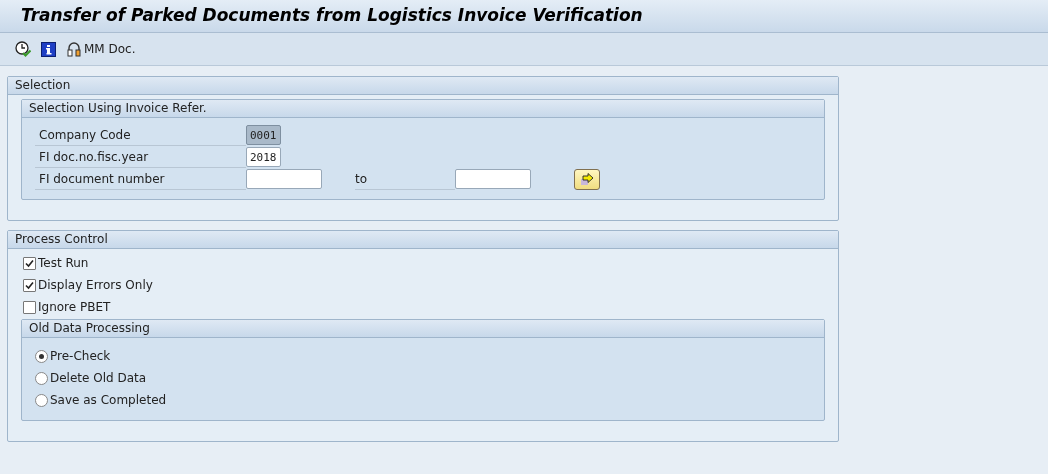 This screenshot has width=1048, height=474. I want to click on headset-icon, so click(74, 49).